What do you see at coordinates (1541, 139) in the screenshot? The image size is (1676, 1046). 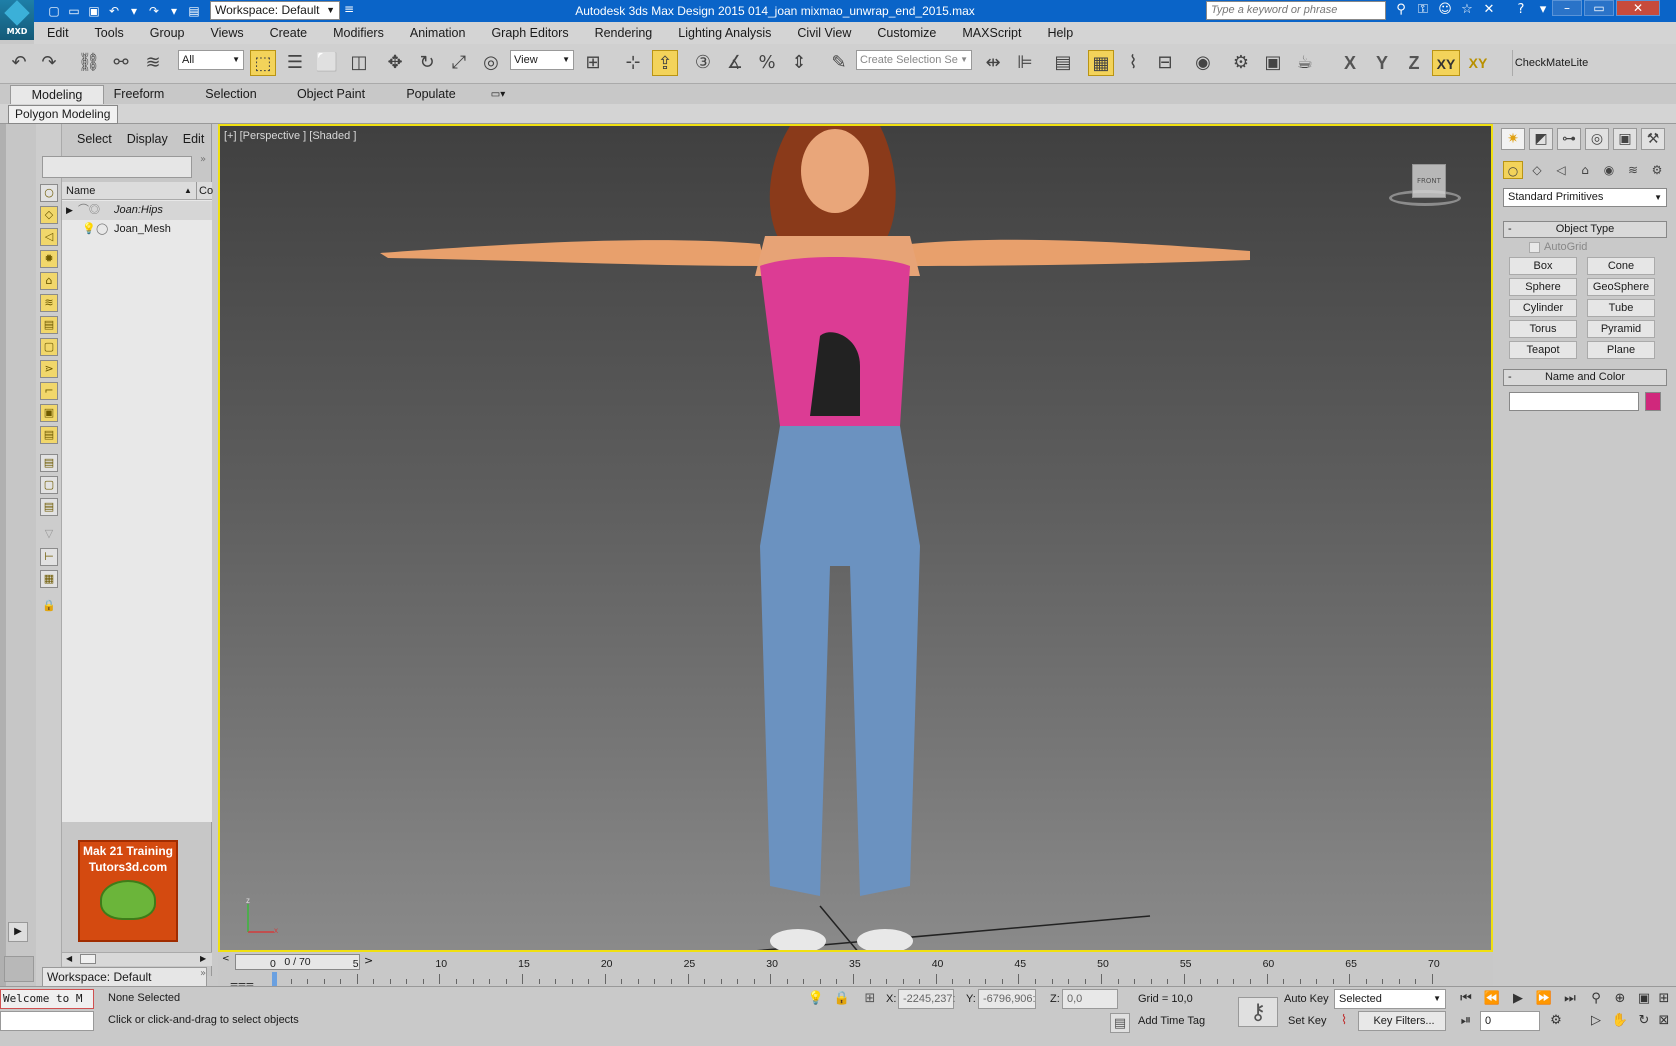 I see `modify-tab-icon: ◩` at bounding box center [1541, 139].